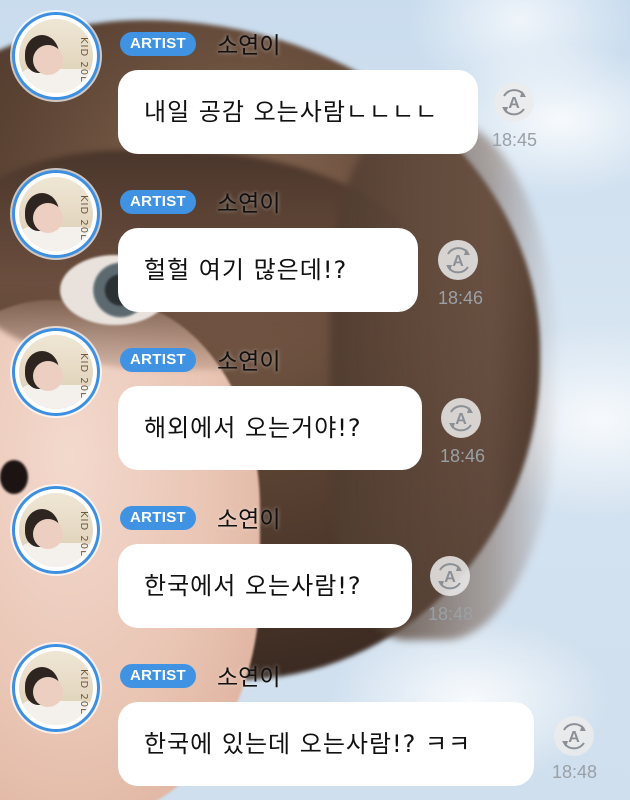 This screenshot has width=630, height=800. Describe the element at coordinates (298, 112) in the screenshot. I see `message-bubble: 내일 공감 오는사람ㄴㄴㄴㄴ` at that location.